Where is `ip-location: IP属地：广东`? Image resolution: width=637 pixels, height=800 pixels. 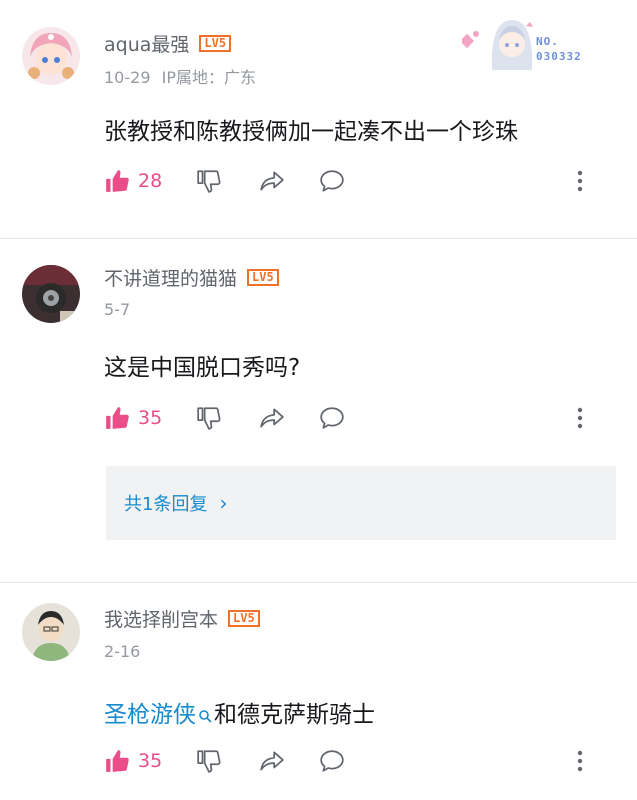 ip-location: IP属地：广东 is located at coordinates (208, 77).